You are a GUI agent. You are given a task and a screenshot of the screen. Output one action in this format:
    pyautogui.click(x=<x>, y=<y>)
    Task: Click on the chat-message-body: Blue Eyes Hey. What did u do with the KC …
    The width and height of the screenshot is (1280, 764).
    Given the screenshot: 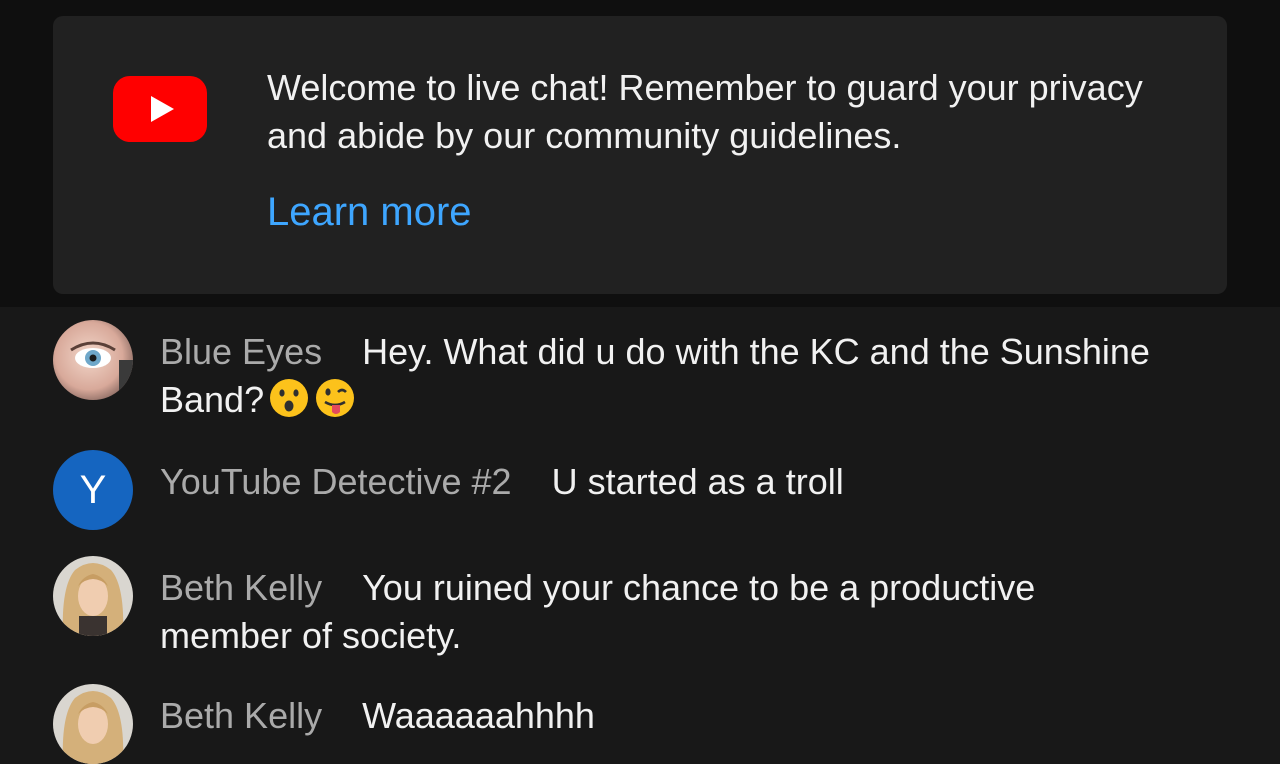 What is the action you would take?
    pyautogui.click(x=655, y=376)
    